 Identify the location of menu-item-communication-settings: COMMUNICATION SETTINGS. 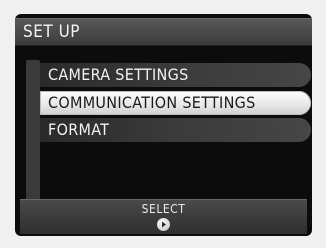
(175, 103).